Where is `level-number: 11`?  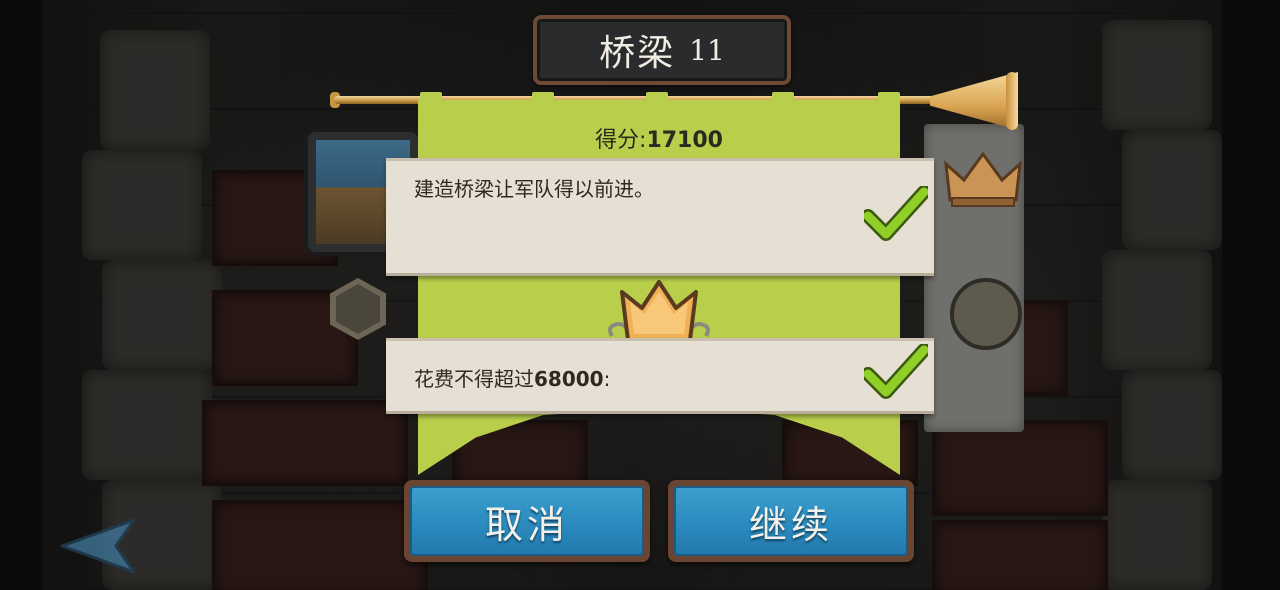 level-number: 11 is located at coordinates (707, 50).